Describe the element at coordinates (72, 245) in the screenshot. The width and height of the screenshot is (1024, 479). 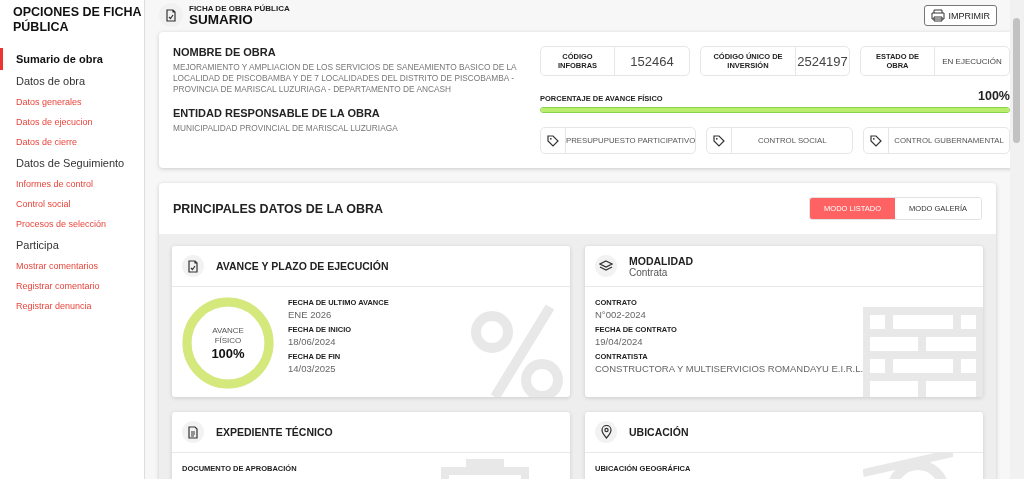
I see `sidebar-section: Participa` at that location.